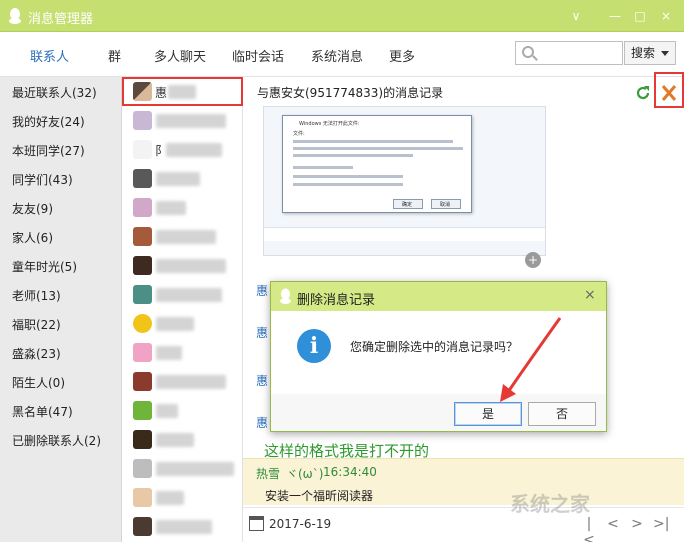 The height and width of the screenshot is (542, 684). What do you see at coordinates (576, 16) in the screenshot?
I see `dropdown-button: ∨` at bounding box center [576, 16].